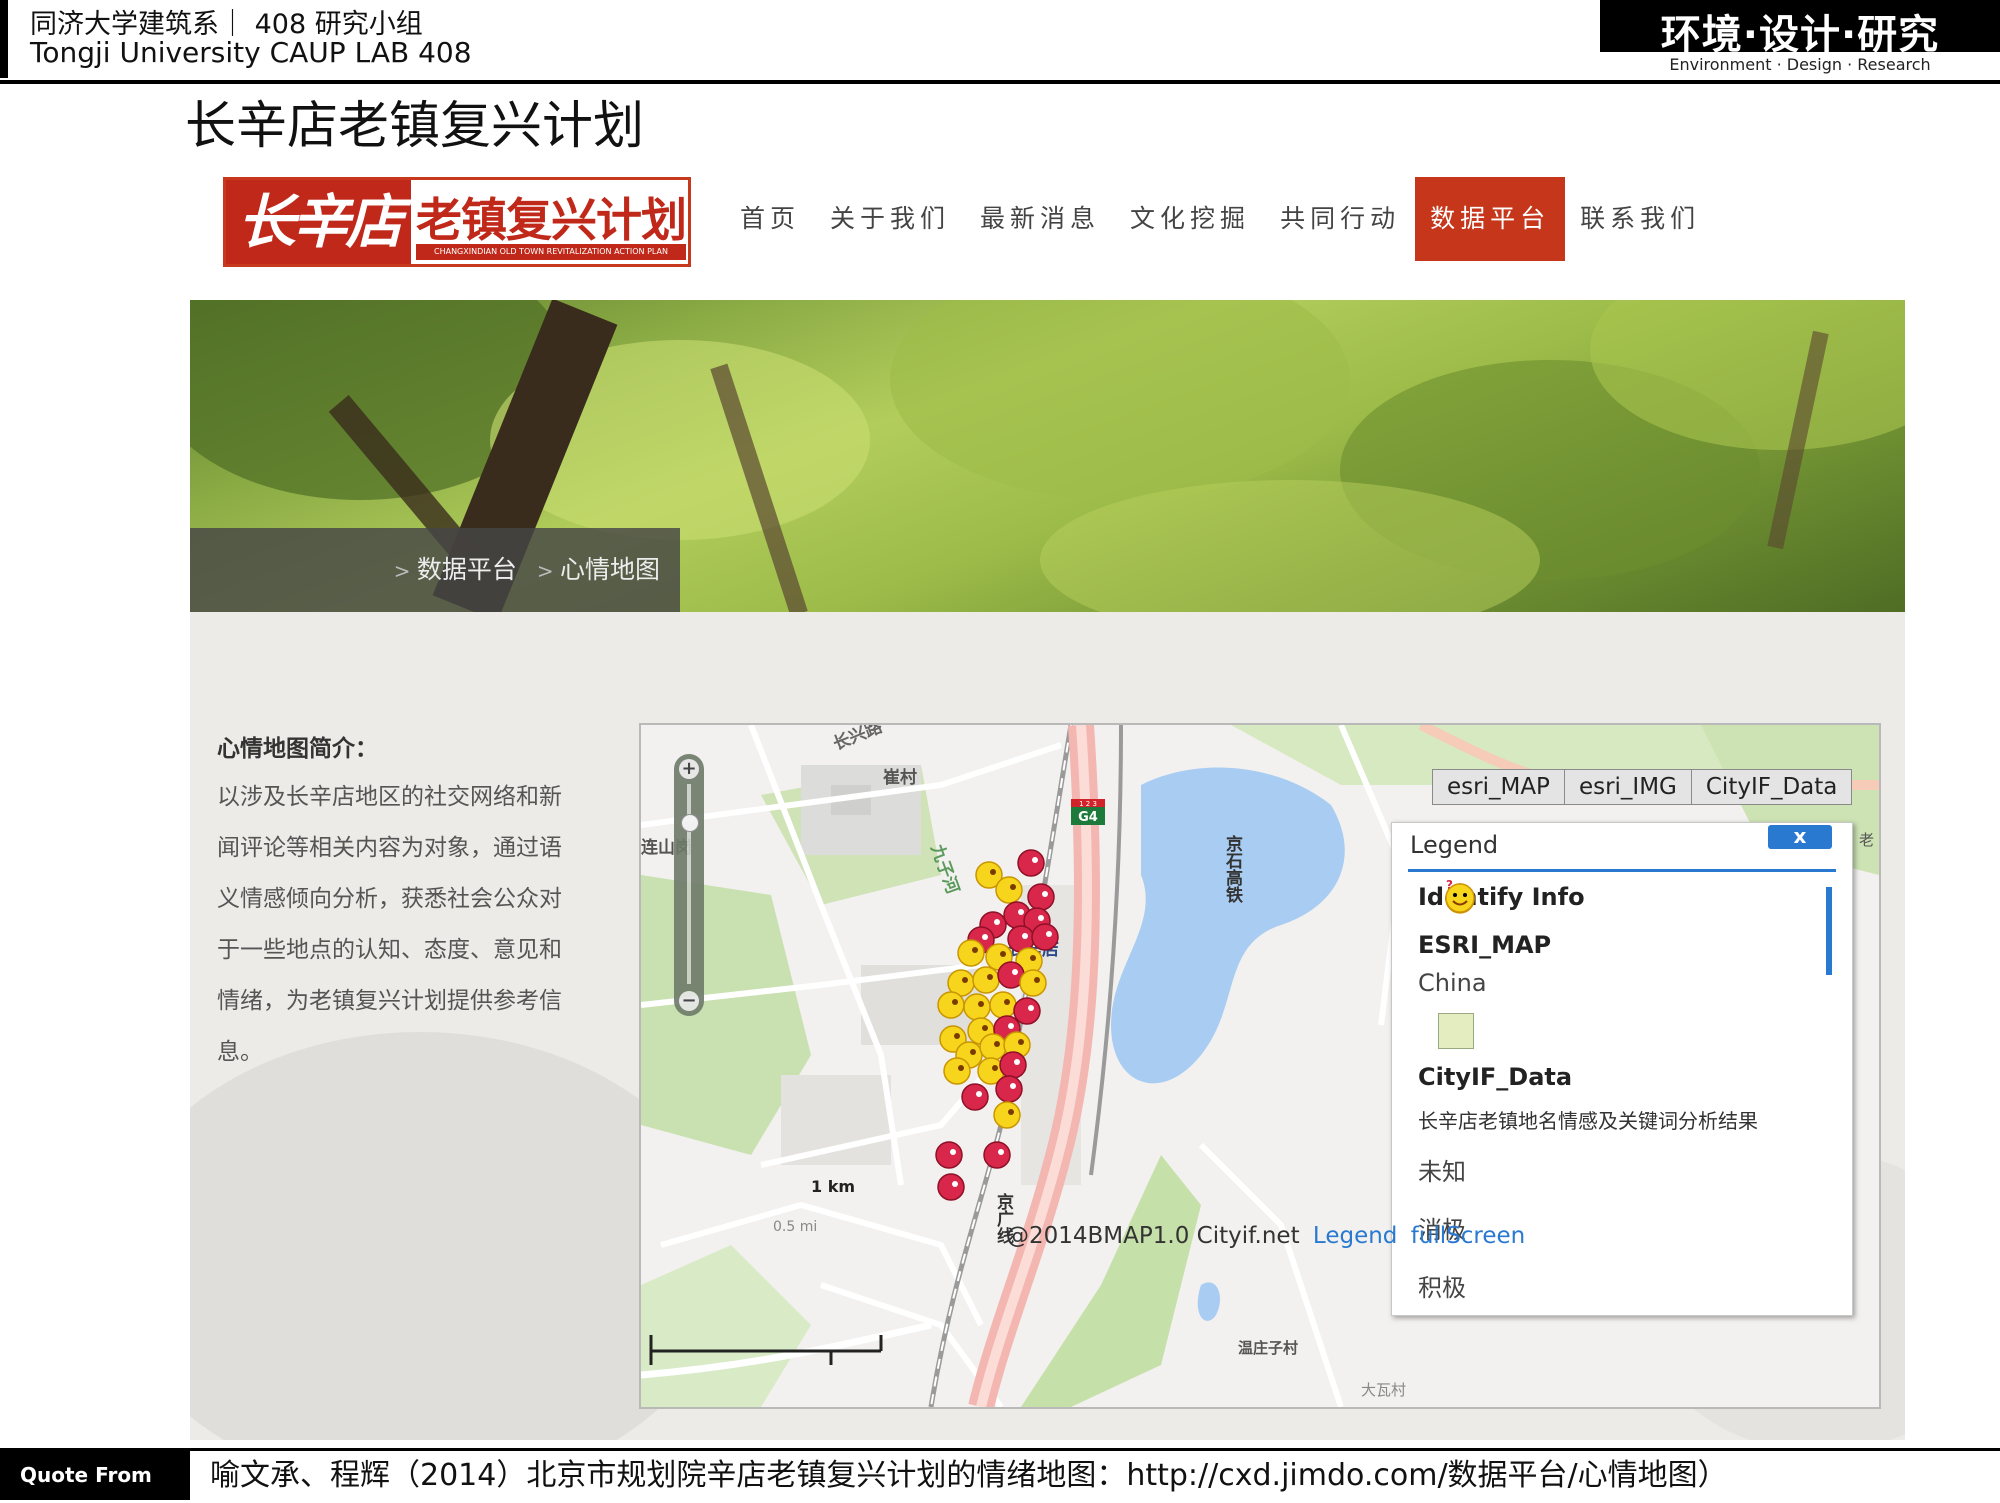  What do you see at coordinates (415, 126) in the screenshot?
I see `slide-title: 长辛店老镇复兴计划` at bounding box center [415, 126].